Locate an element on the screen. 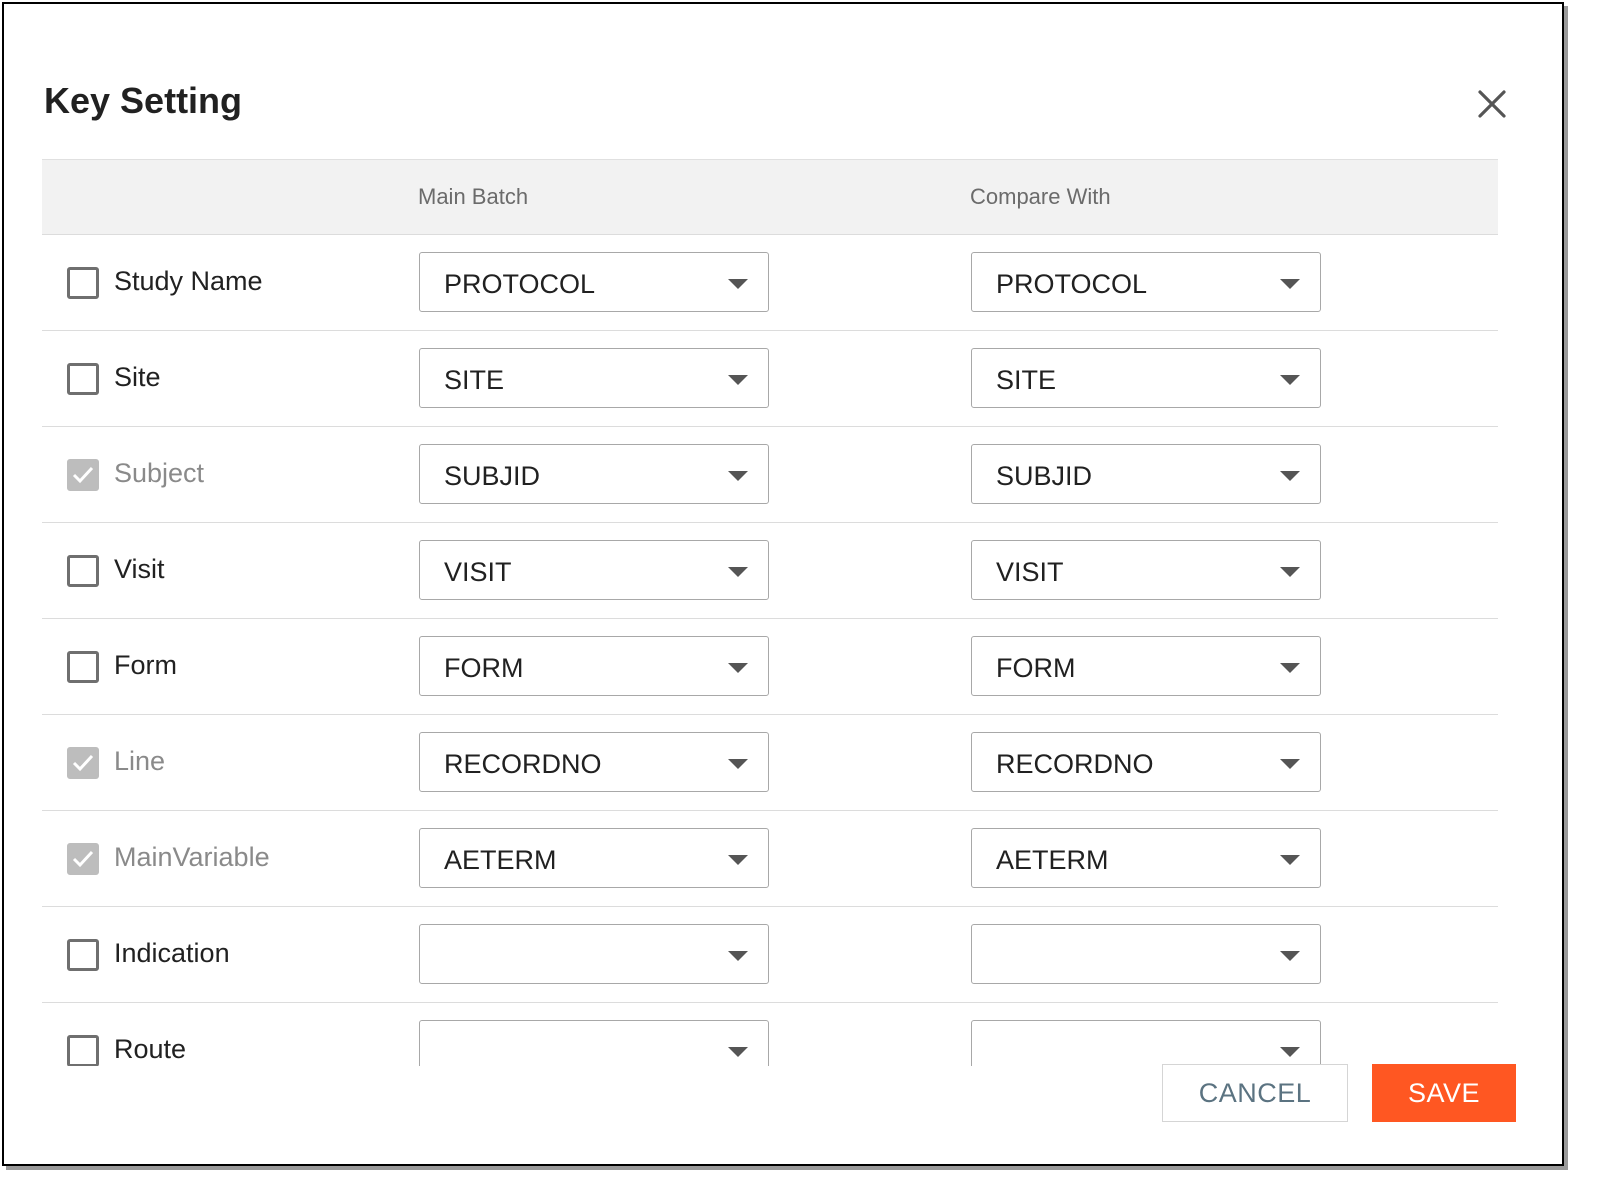 This screenshot has width=1600, height=1196. table-row: Route is located at coordinates (770, 1034).